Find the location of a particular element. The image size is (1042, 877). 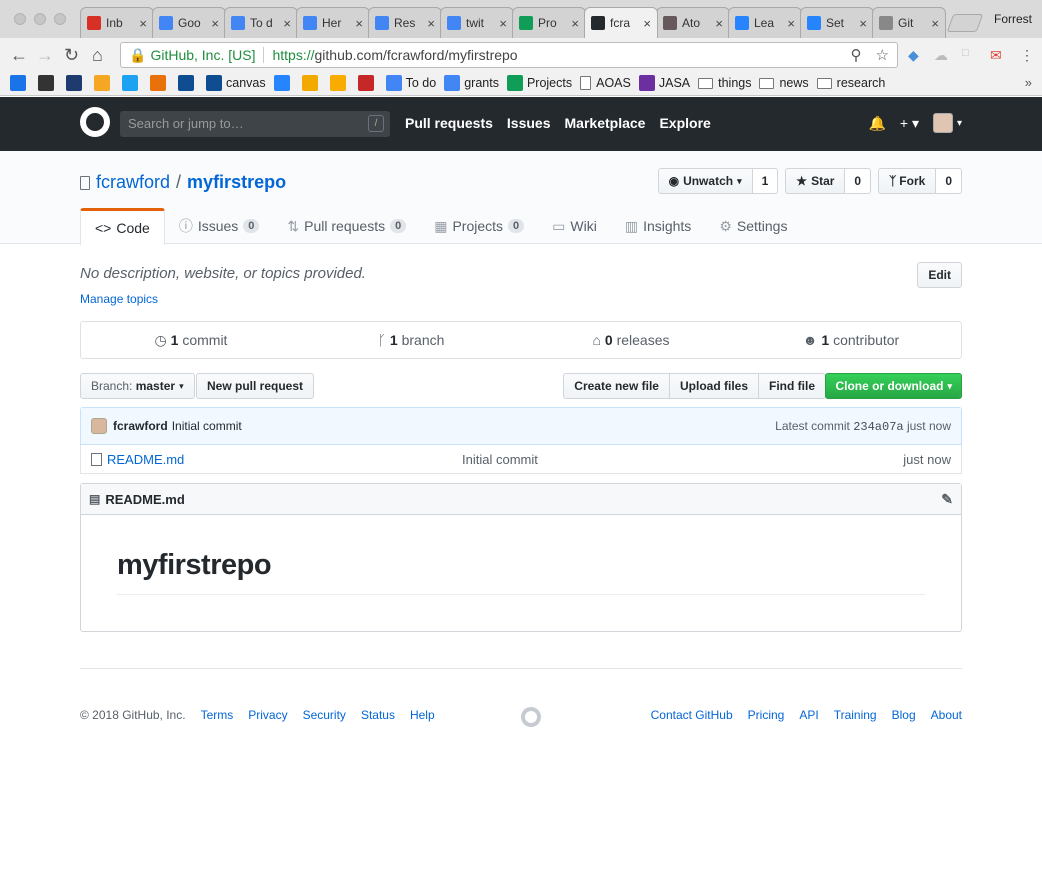

footer-link-security: Security is located at coordinates (324, 715).